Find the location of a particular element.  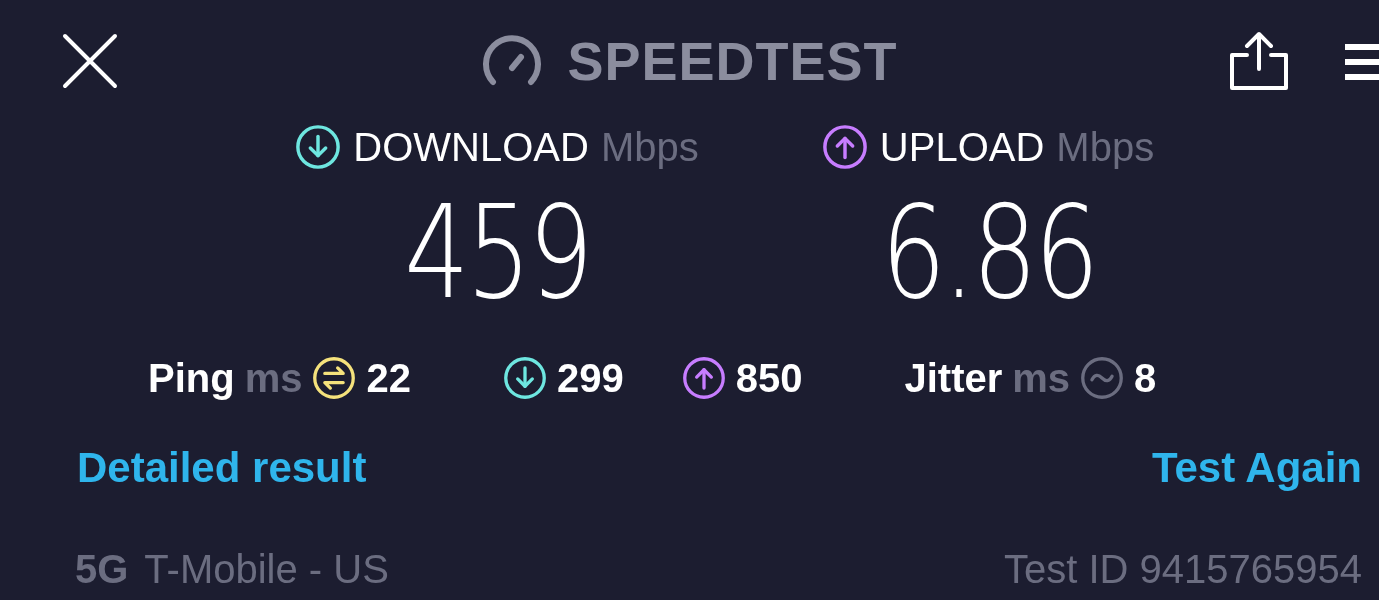

app-title: SPEEDTEST is located at coordinates (732, 61).